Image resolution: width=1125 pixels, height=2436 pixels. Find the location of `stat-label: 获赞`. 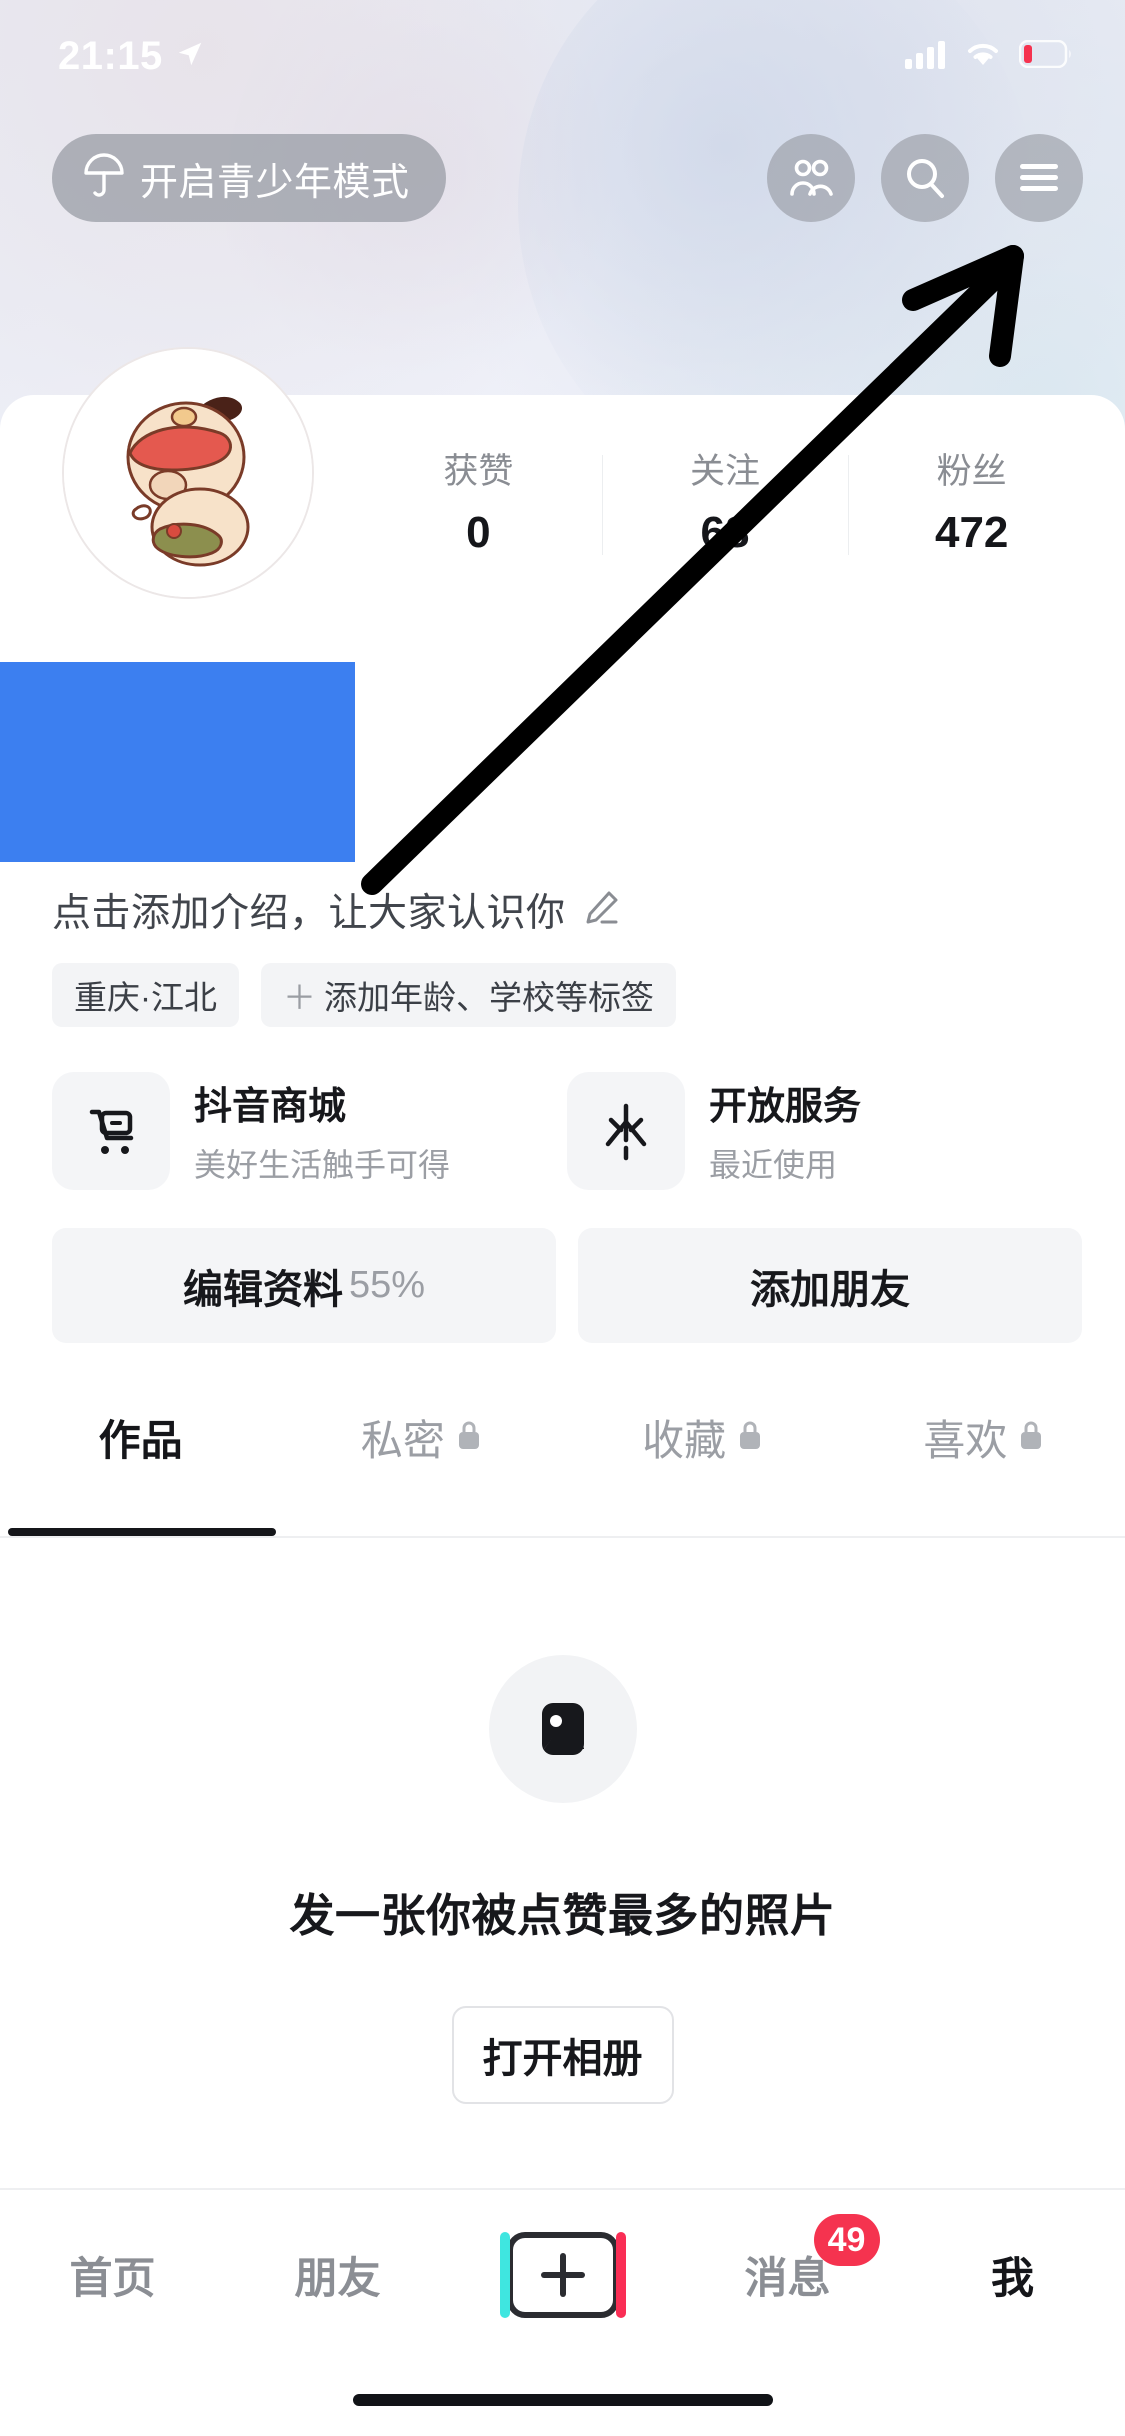

stat-label: 获赞 is located at coordinates (478, 471).